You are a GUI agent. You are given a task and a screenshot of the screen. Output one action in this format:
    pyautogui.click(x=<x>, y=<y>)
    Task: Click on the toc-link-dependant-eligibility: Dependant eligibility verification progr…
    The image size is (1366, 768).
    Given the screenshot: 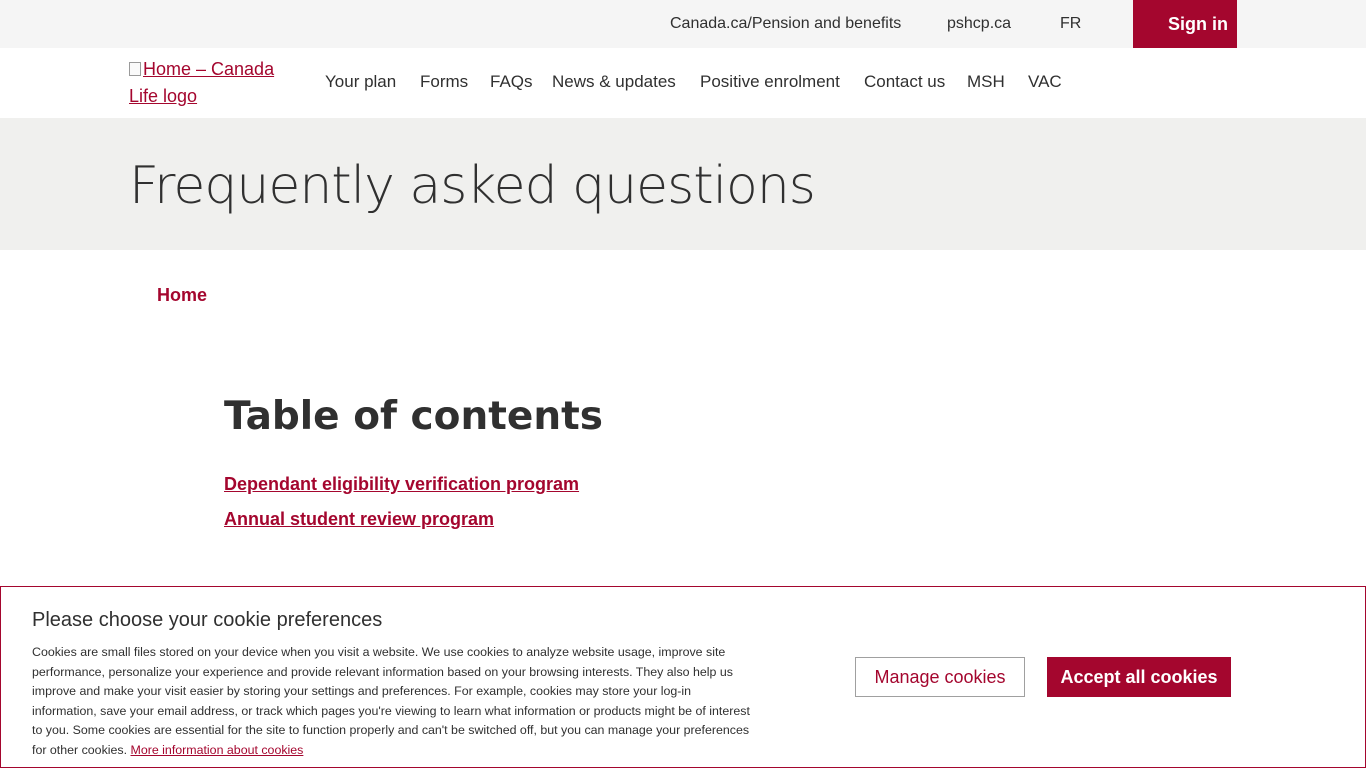 What is the action you would take?
    pyautogui.click(x=401, y=484)
    